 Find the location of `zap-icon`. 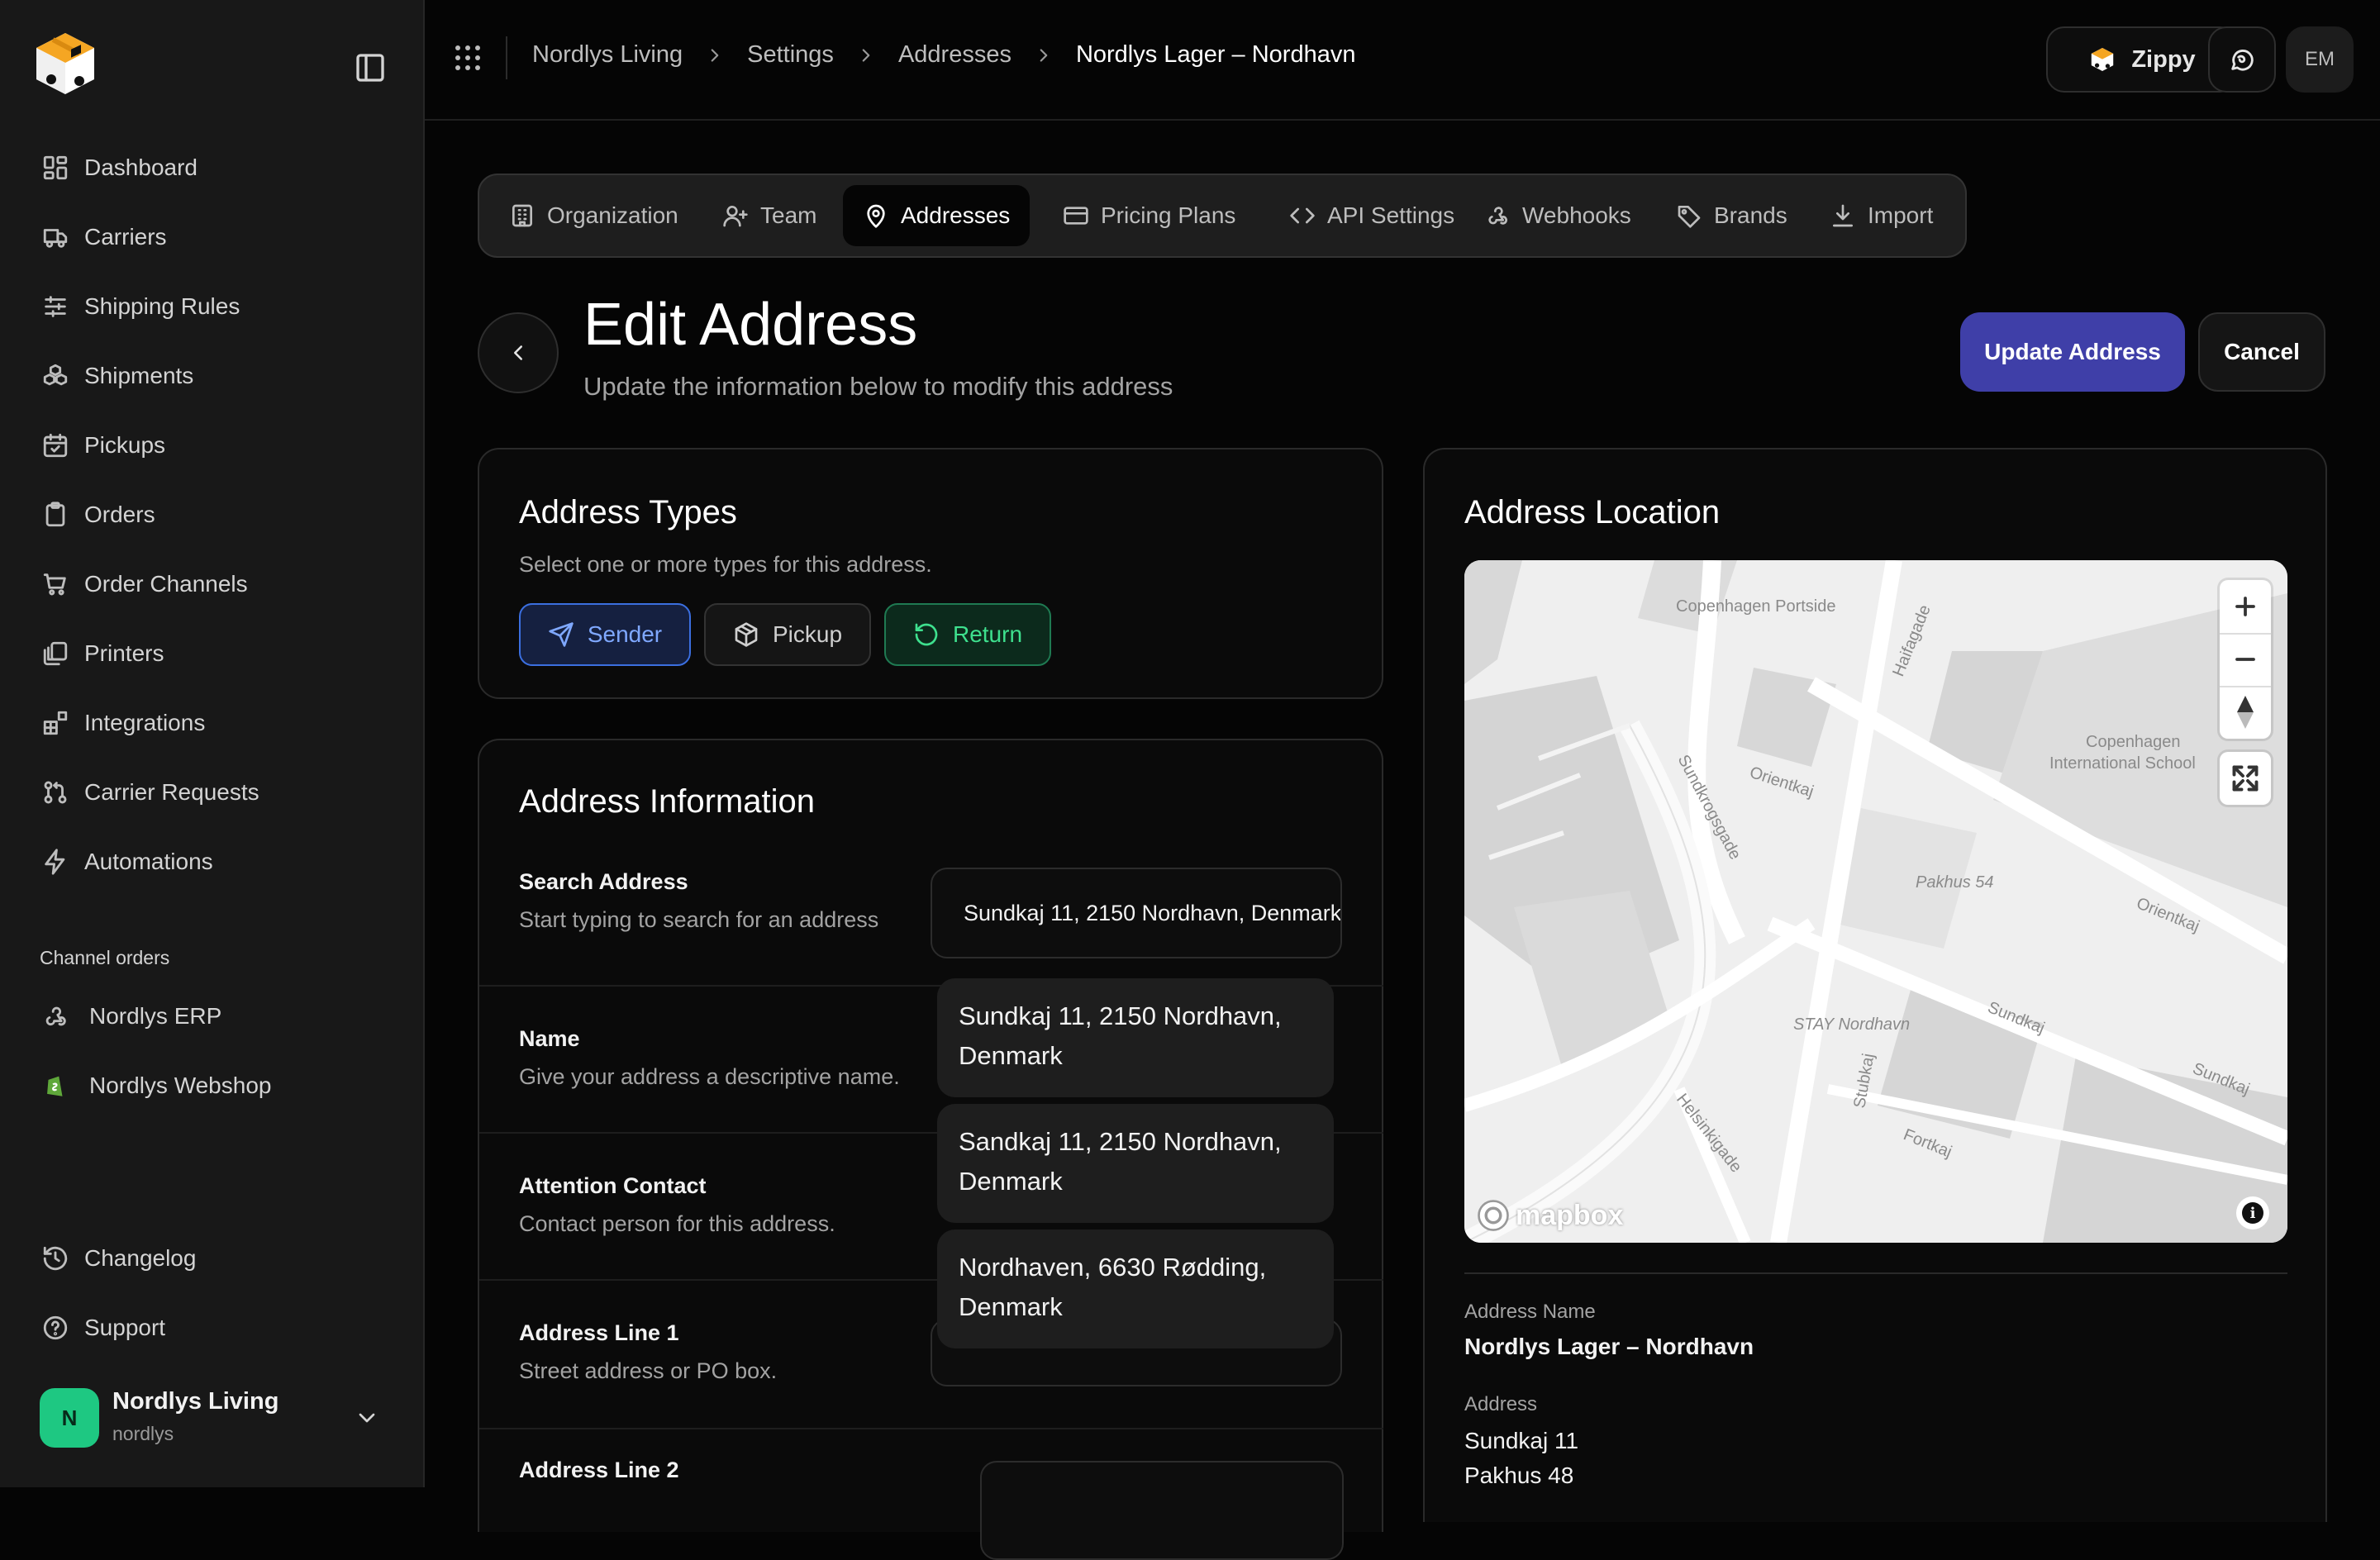

zap-icon is located at coordinates (55, 862).